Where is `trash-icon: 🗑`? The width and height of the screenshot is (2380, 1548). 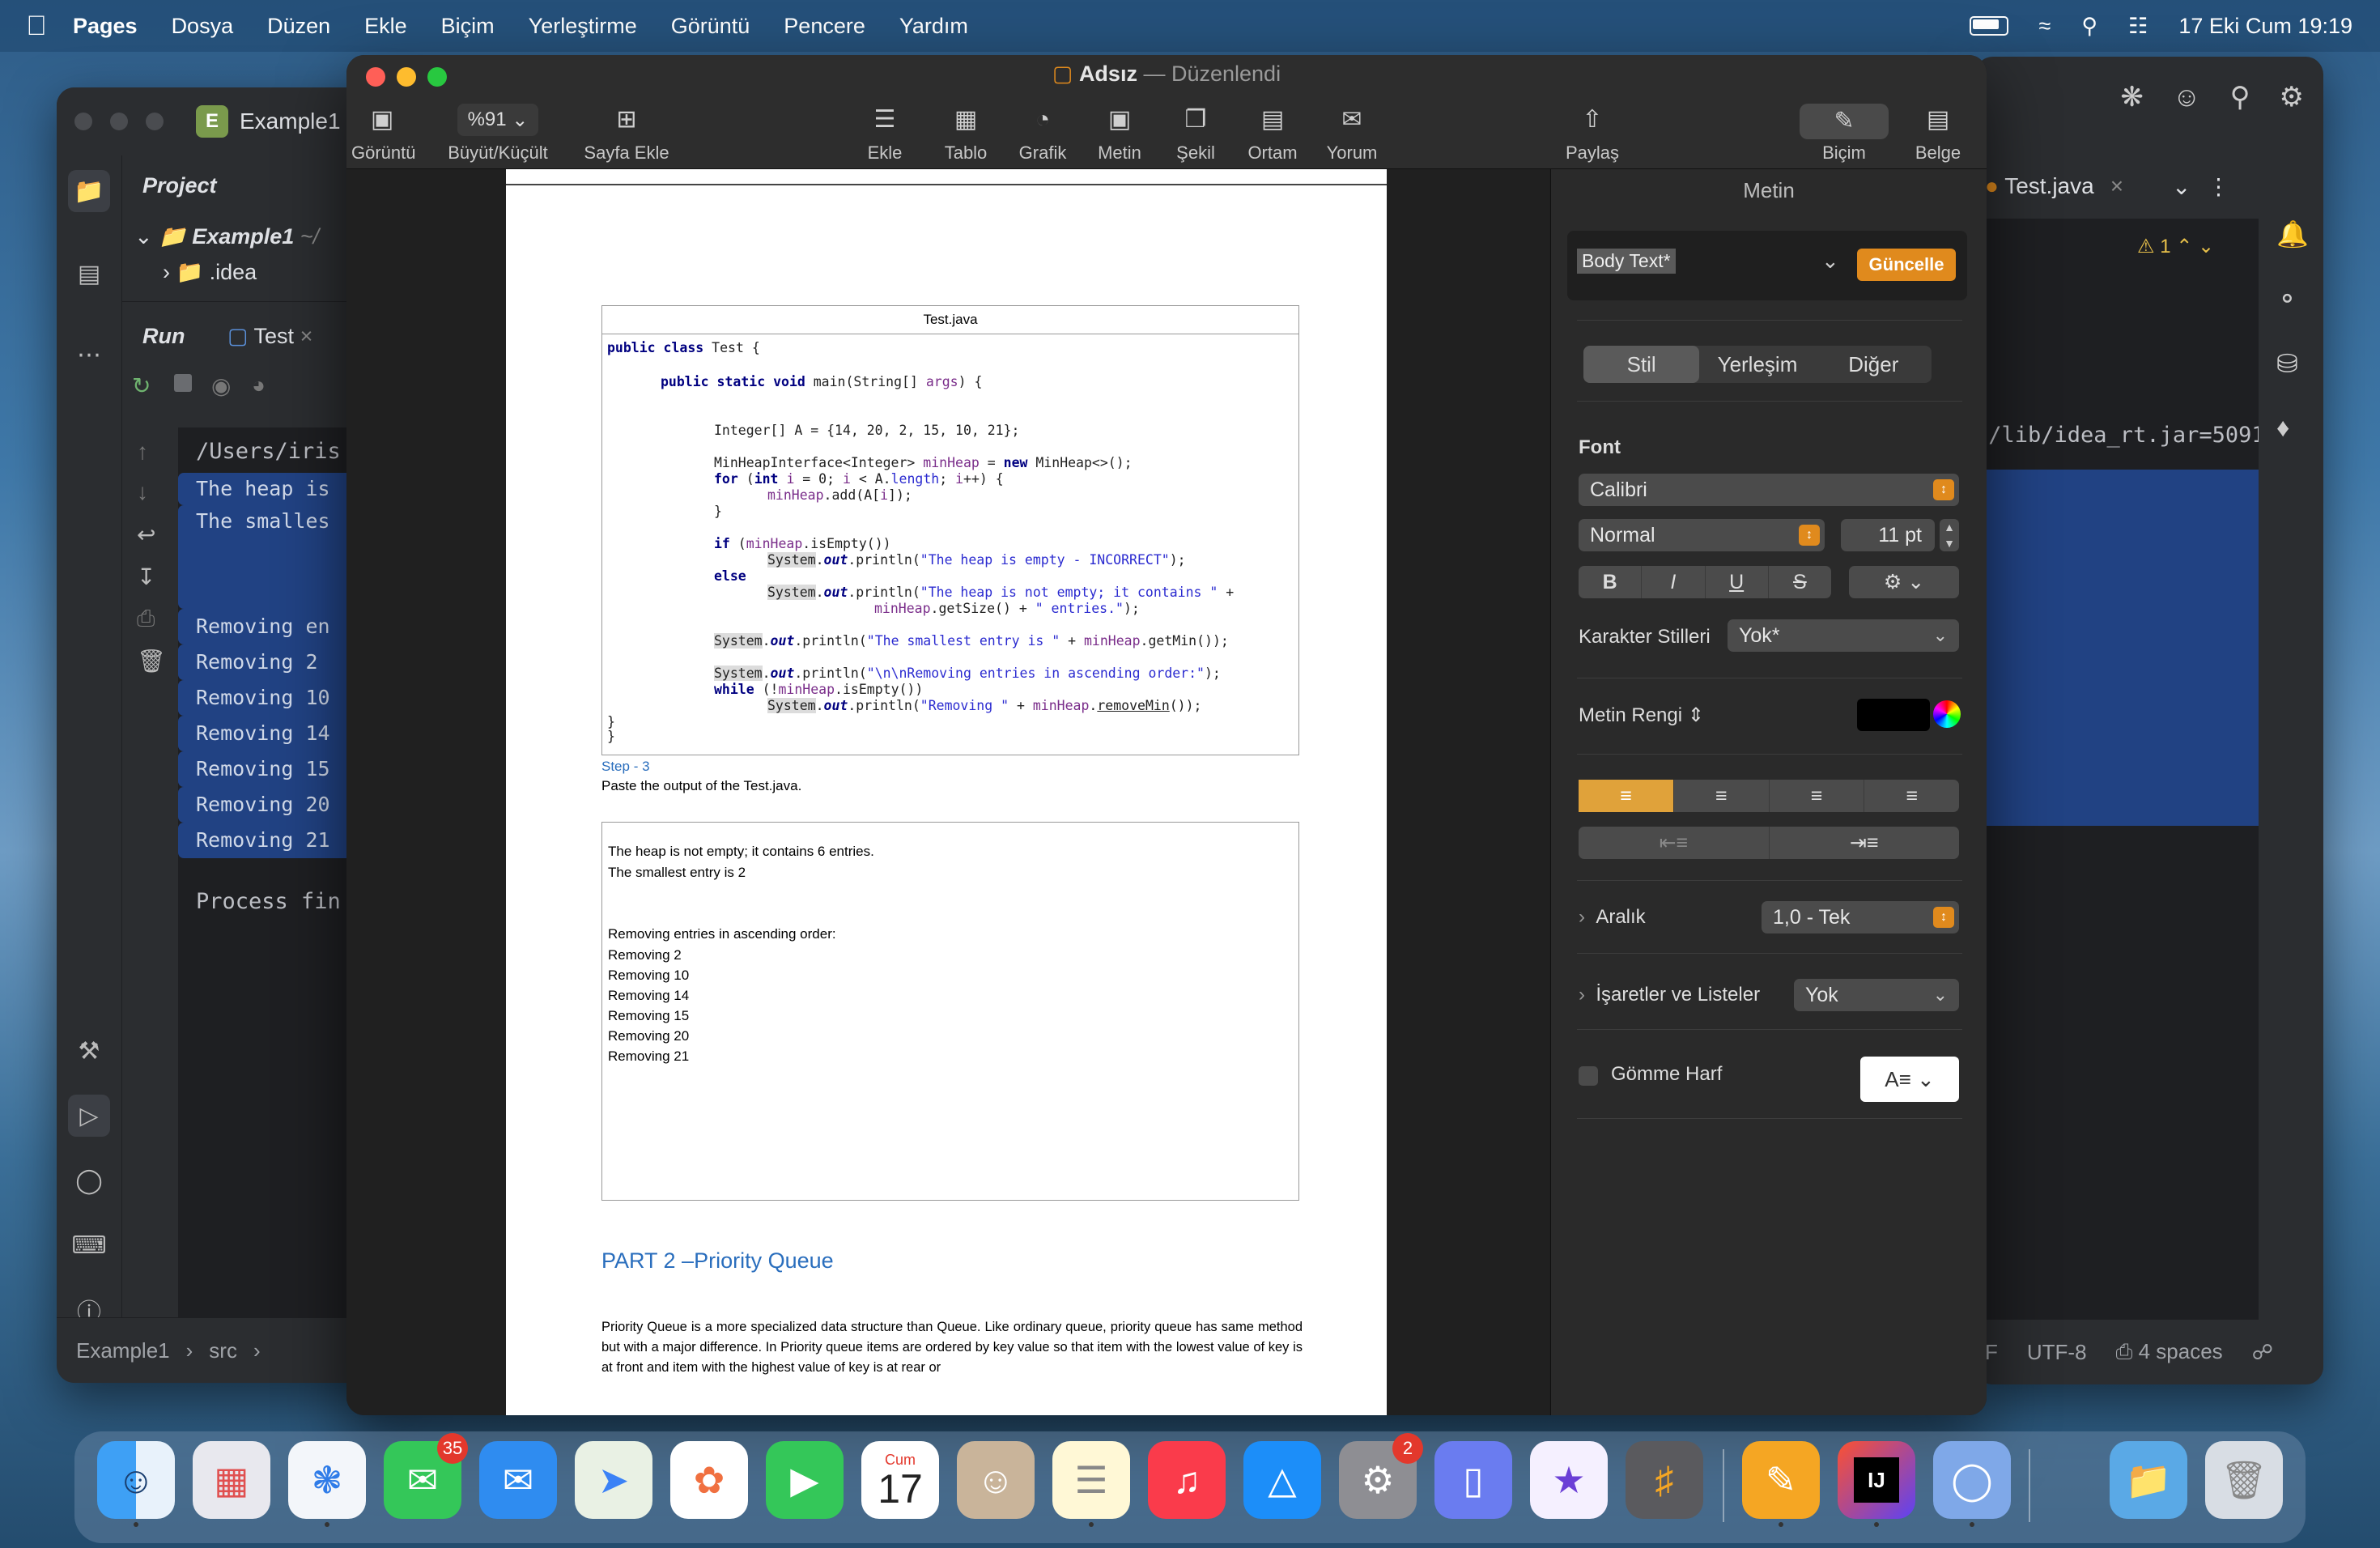 trash-icon: 🗑 is located at coordinates (2244, 1480).